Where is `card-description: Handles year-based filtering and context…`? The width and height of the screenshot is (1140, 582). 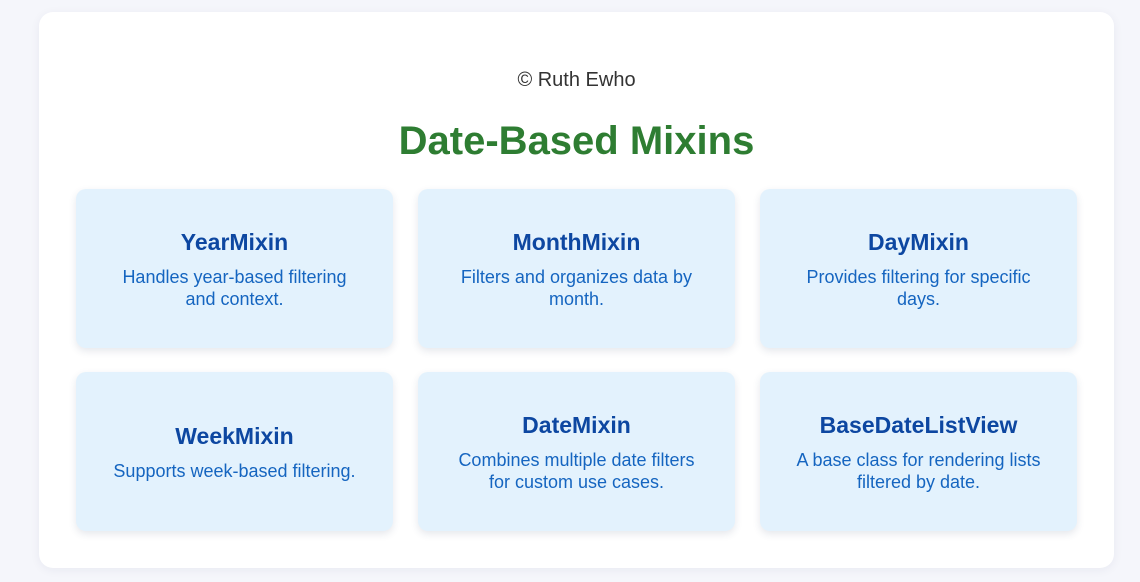 card-description: Handles year-based filtering and context… is located at coordinates (234, 287).